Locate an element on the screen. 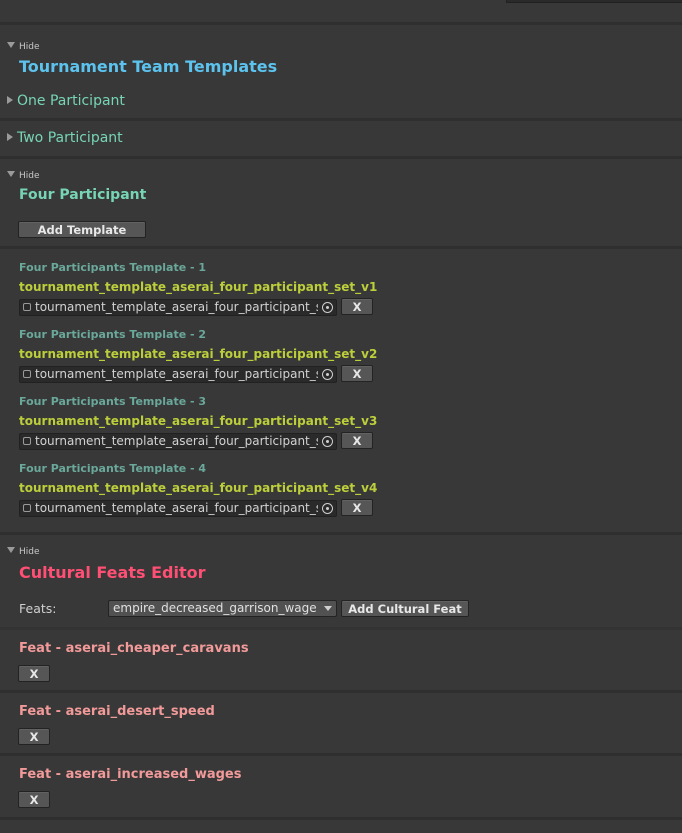  chevron-down-icon is located at coordinates (328, 608).